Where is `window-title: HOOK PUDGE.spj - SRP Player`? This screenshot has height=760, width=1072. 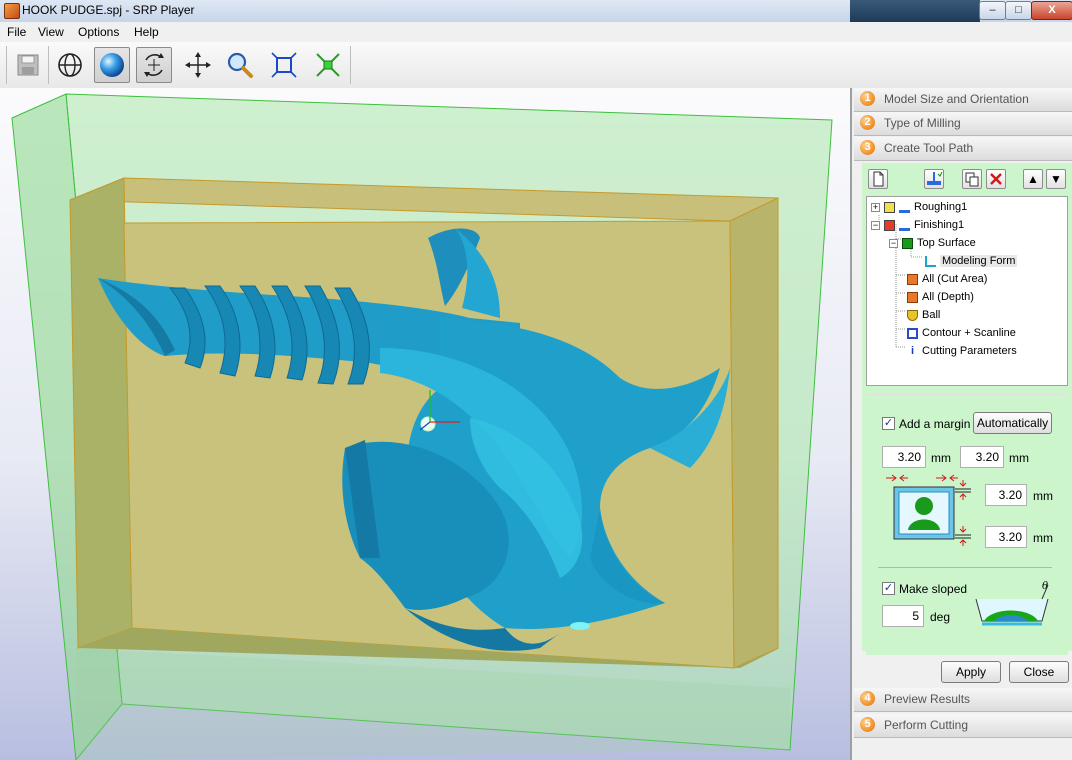
window-title: HOOK PUDGE.spj - SRP Player is located at coordinates (108, 10).